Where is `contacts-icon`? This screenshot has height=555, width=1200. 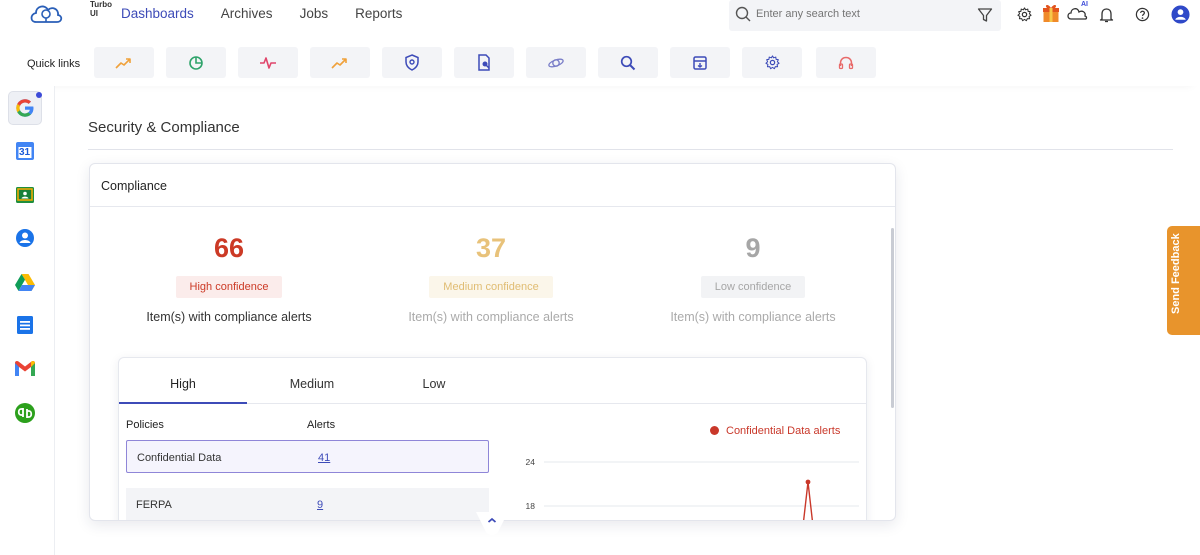 contacts-icon is located at coordinates (25, 238).